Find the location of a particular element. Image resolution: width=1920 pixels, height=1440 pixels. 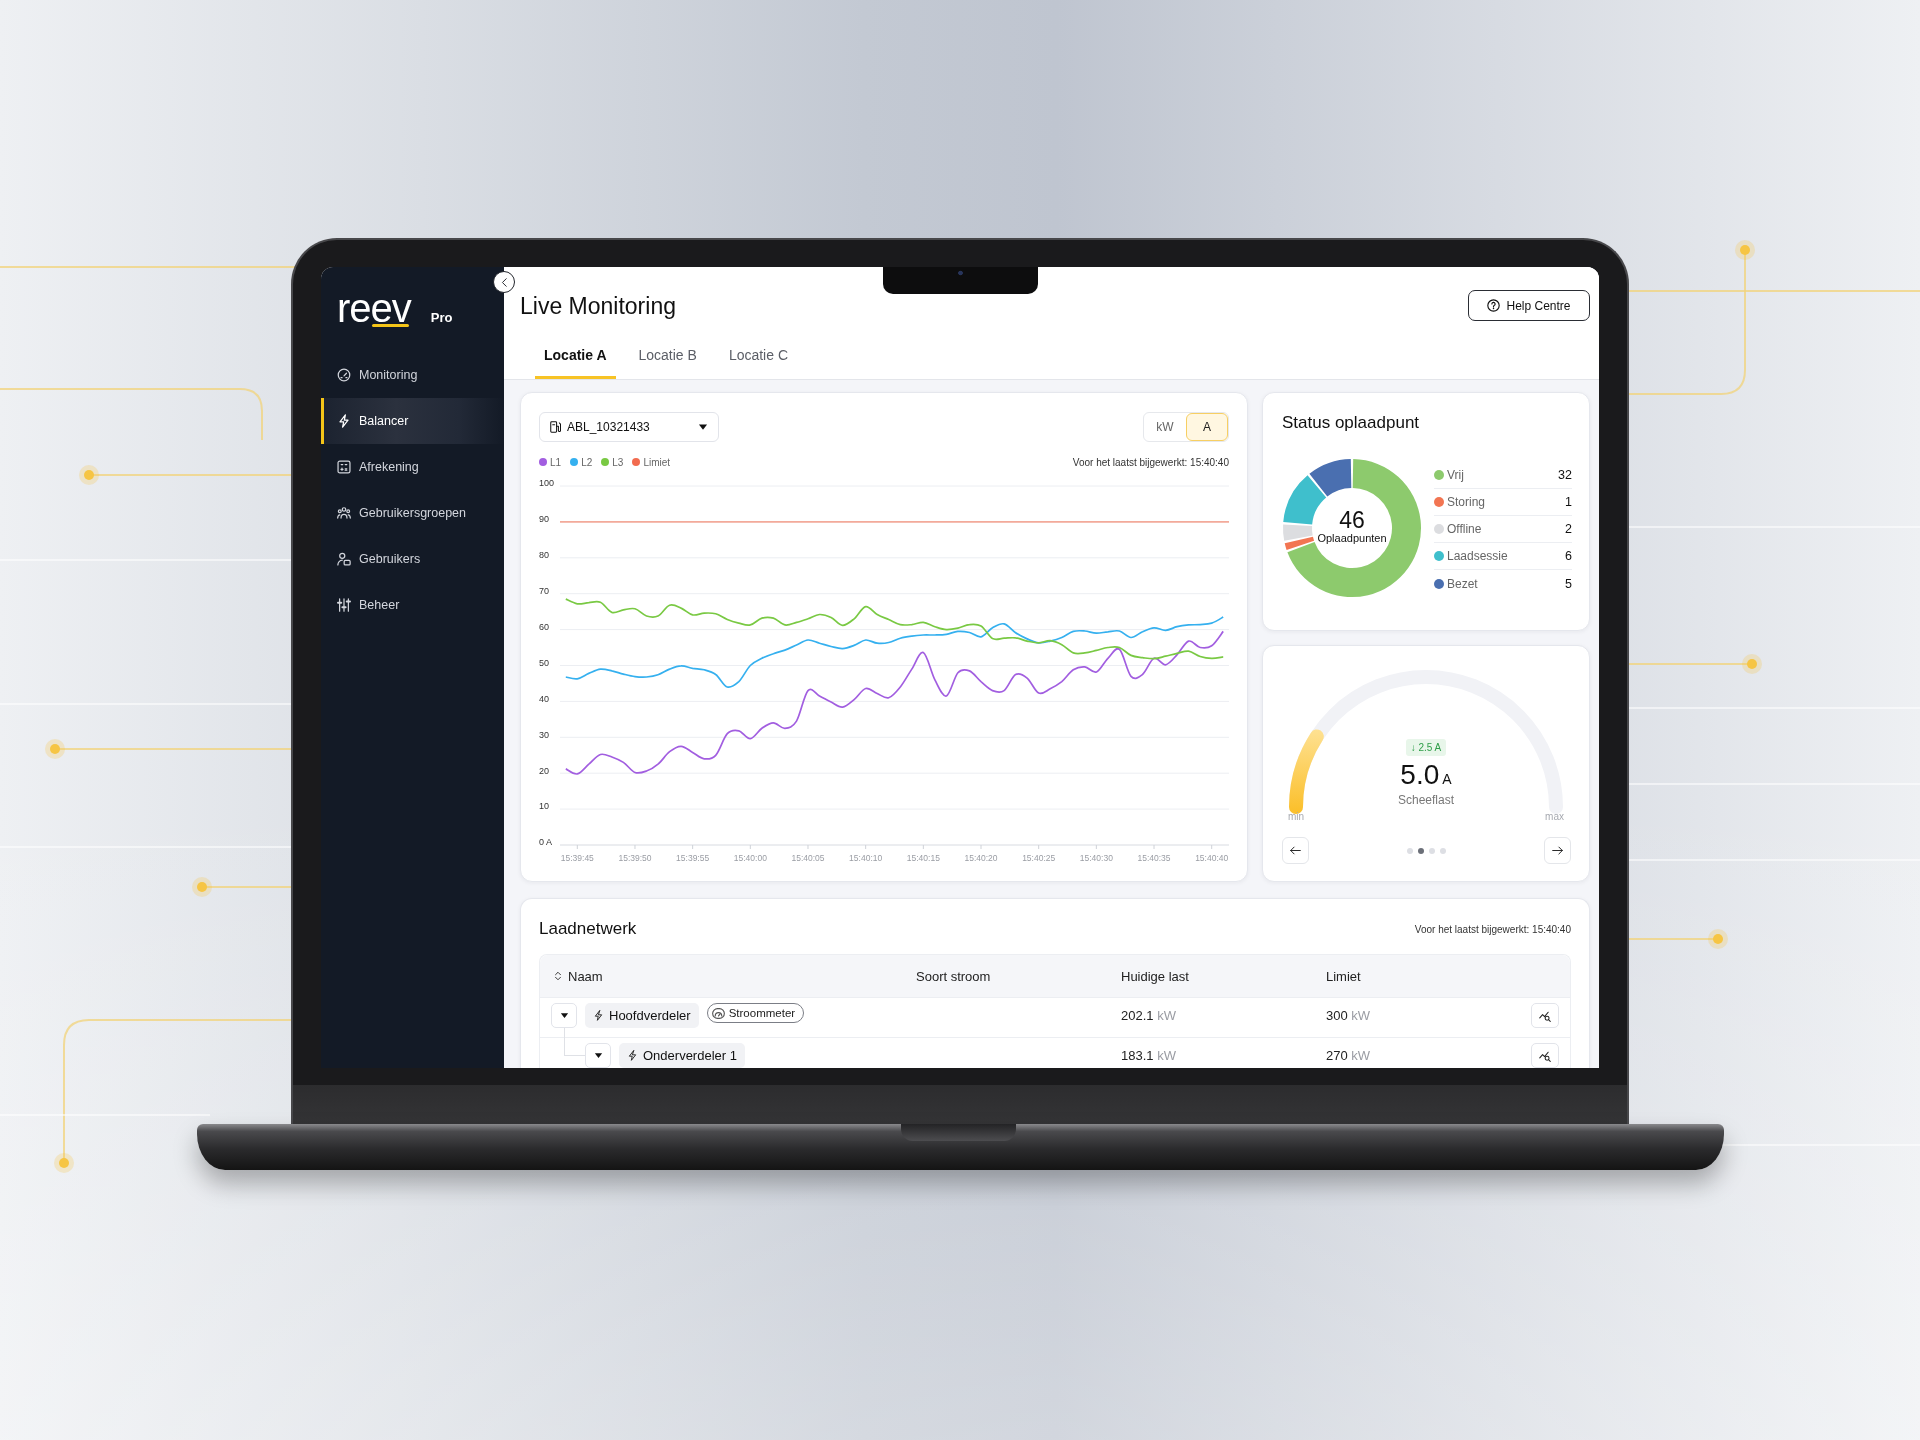

node-name: Onderverdeler 1 is located at coordinates (690, 1056).